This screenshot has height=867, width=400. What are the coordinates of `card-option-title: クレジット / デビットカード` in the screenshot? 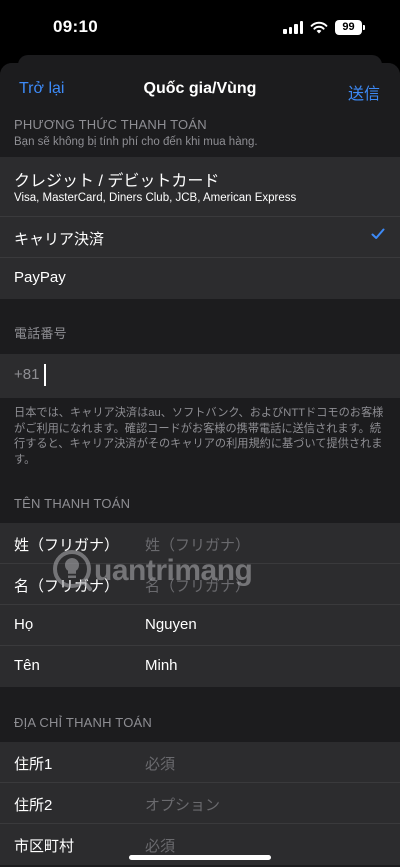 It's located at (117, 181).